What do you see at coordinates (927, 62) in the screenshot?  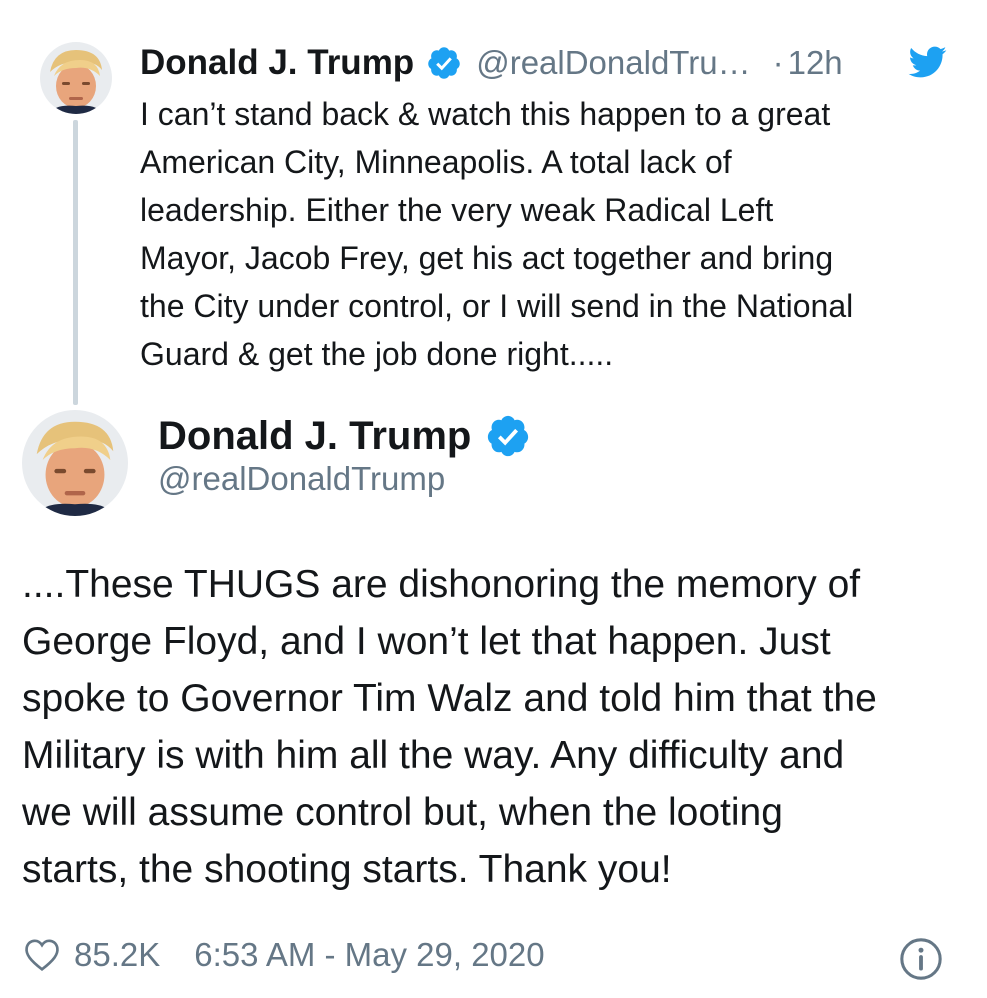 I see `twitter-bird-icon` at bounding box center [927, 62].